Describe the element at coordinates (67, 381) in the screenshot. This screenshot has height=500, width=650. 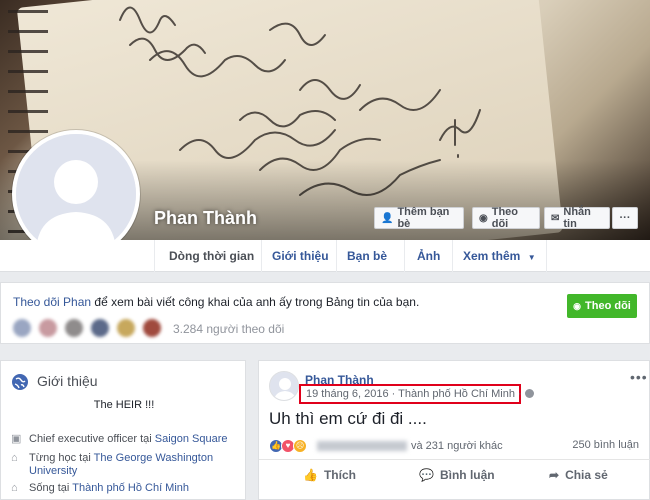
I see `intro-title: Giới thiệu` at that location.